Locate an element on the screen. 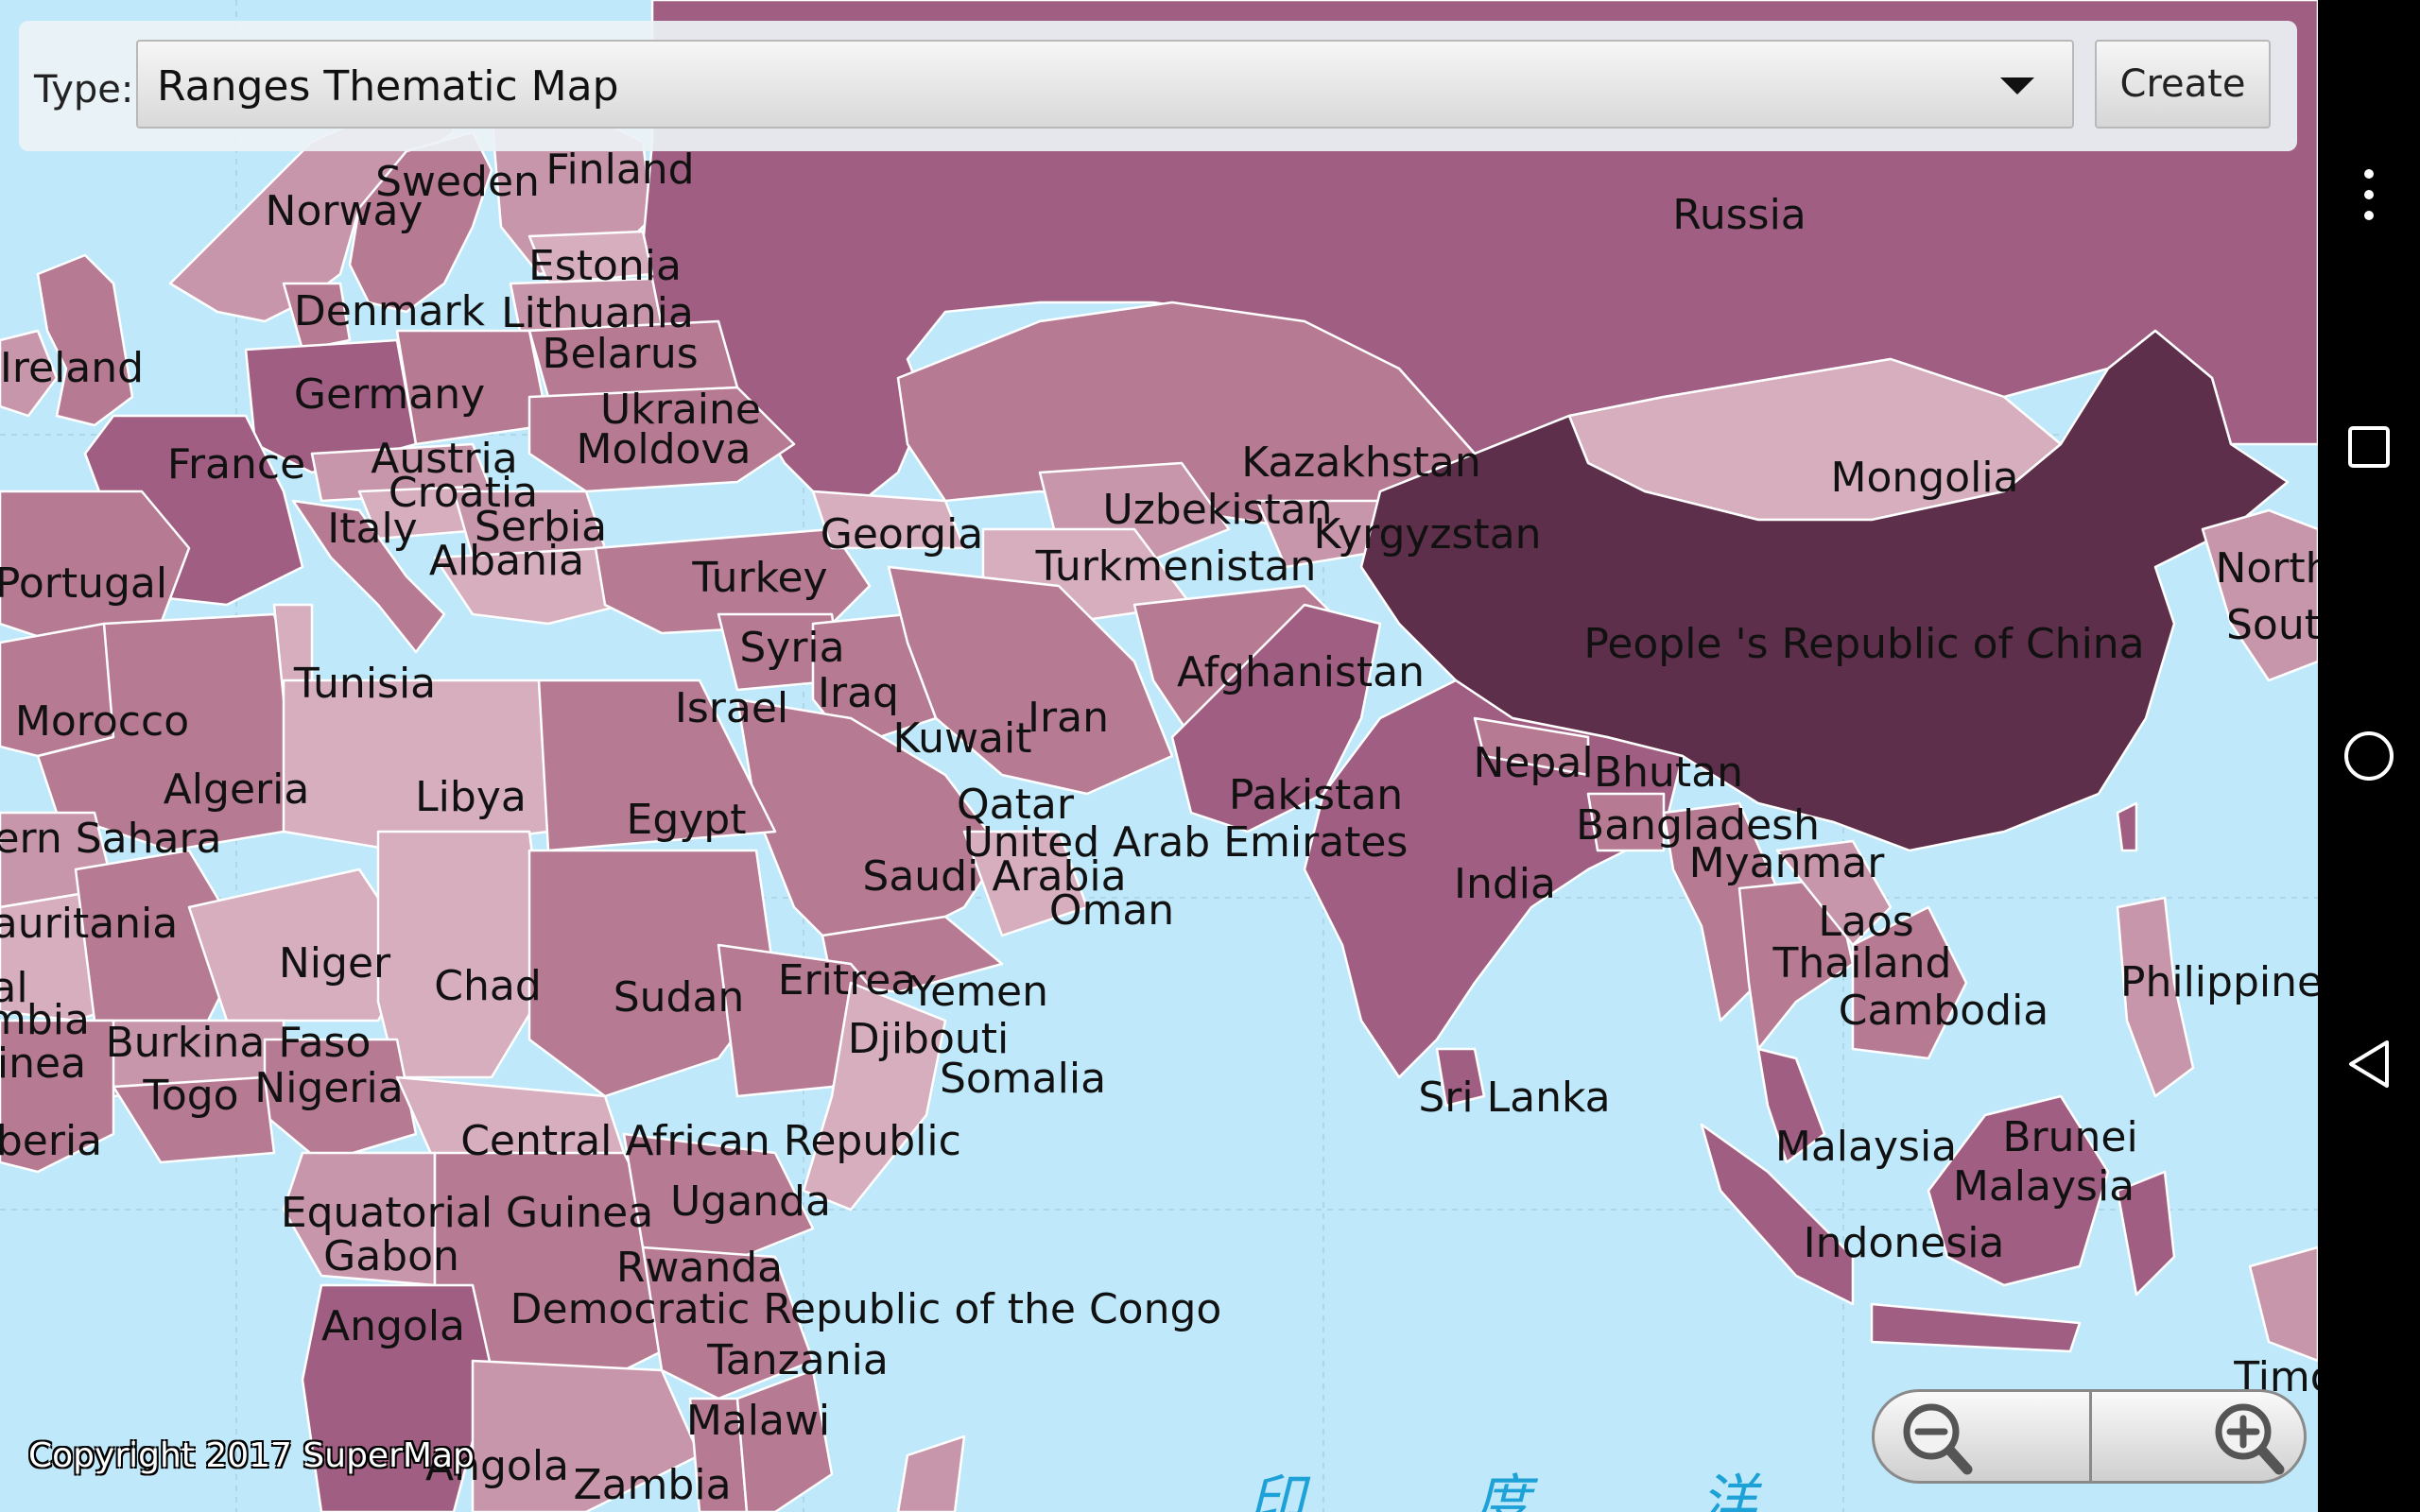  country-label-denmark: Denmark is located at coordinates (389, 311).